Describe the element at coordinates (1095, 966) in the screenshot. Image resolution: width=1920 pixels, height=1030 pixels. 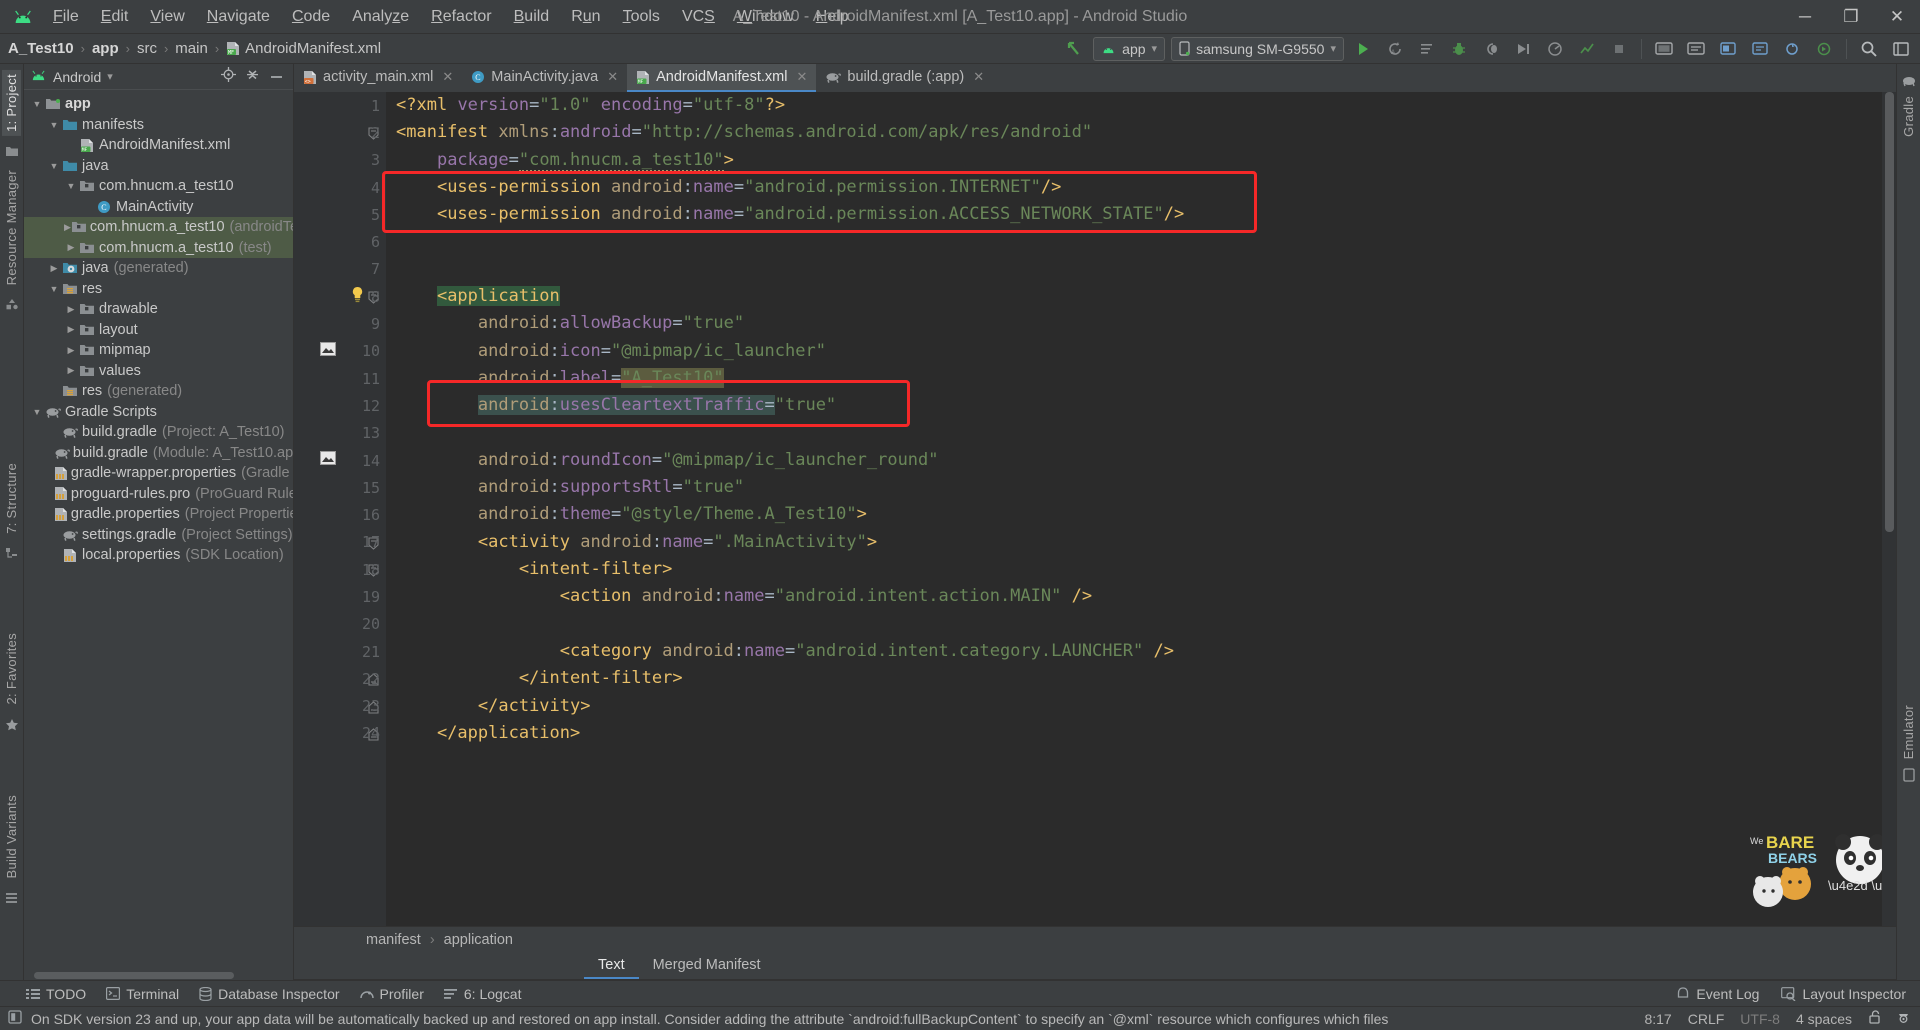
I see `editor-view-tabs: Text Merged Manifest` at that location.